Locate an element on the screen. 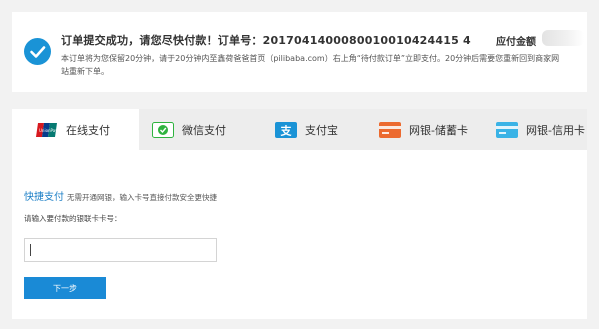 The width and height of the screenshot is (599, 329). tab-credit-card: 网银-信用卡 is located at coordinates (541, 129).